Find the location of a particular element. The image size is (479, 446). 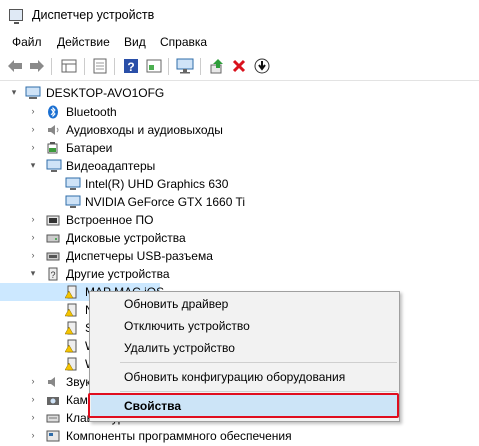

tree-item-label: Аудиовходы и аудиовыходы is located at coordinates (144, 130).